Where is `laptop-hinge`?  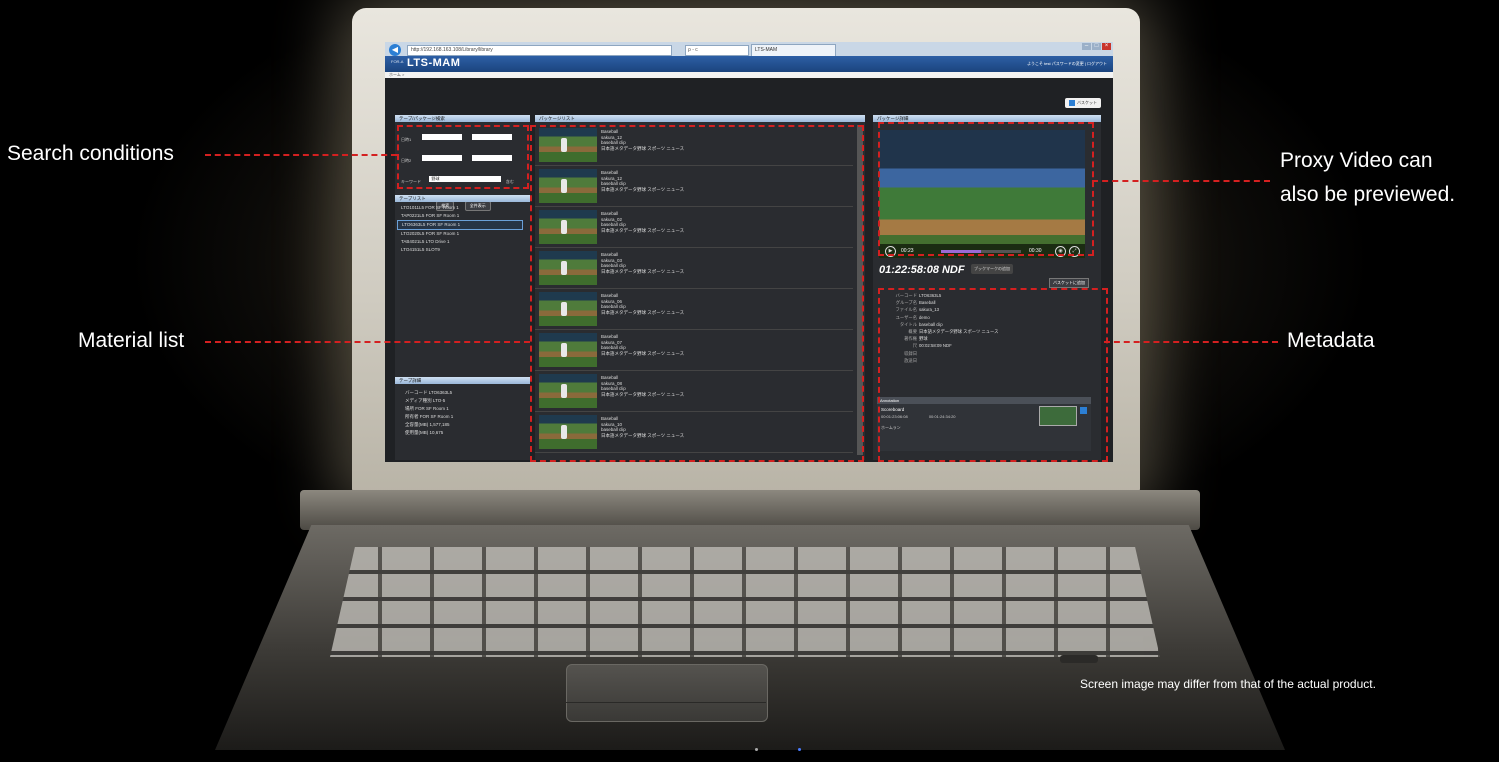 laptop-hinge is located at coordinates (750, 510).